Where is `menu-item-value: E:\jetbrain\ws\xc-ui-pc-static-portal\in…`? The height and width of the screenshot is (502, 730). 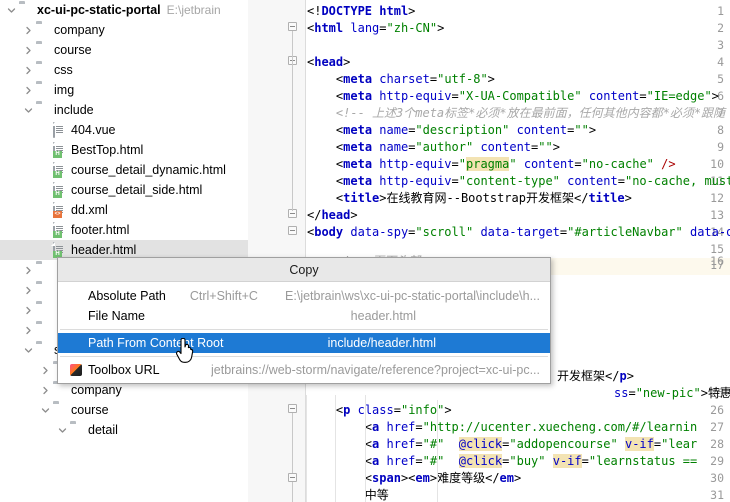
menu-item-value: E:\jetbrain\ws\xc-ui-pc-static-portal\in… is located at coordinates (412, 296).